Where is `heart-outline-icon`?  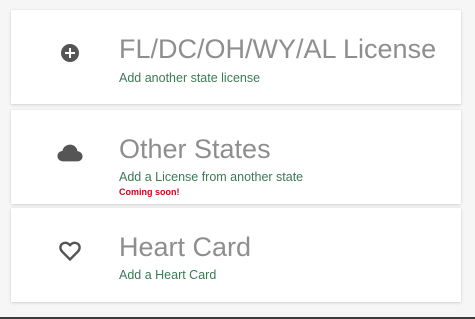 heart-outline-icon is located at coordinates (70, 251).